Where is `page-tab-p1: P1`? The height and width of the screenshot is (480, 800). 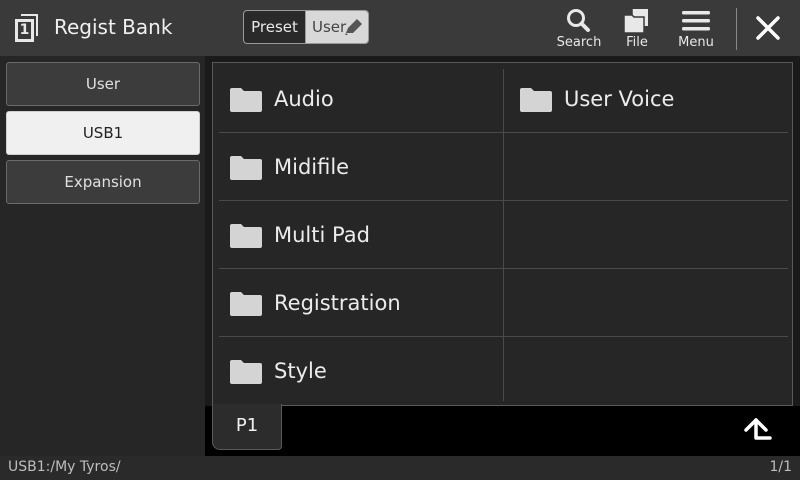
page-tab-p1: P1 is located at coordinates (247, 427).